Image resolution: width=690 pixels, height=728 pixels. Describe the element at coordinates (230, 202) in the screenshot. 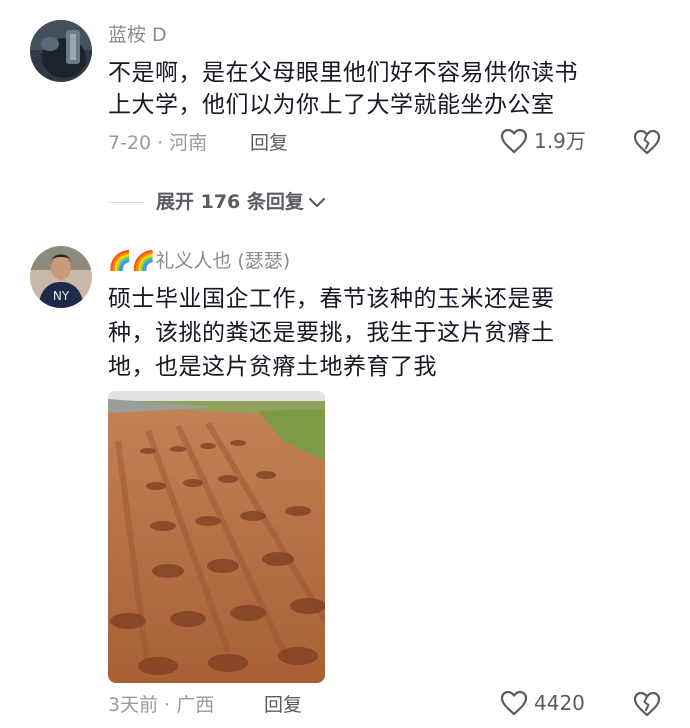

I see `expand-replies-label: 展开 176 条回复` at that location.